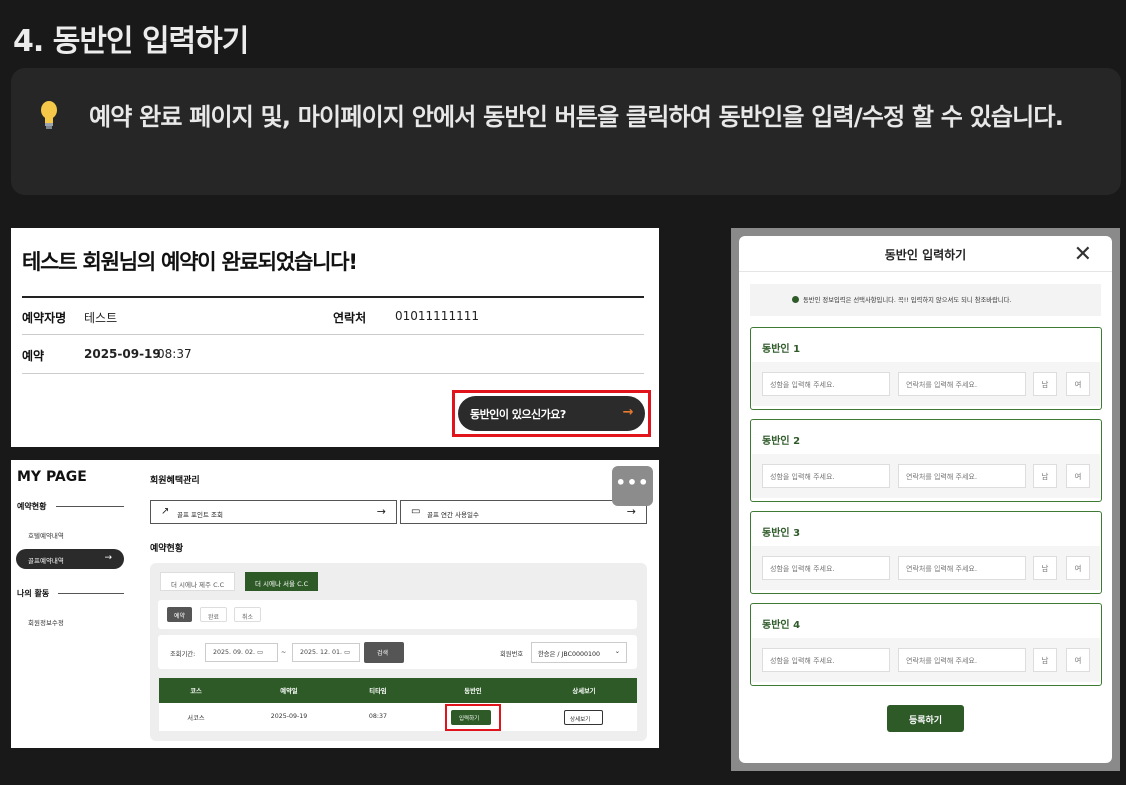 Image resolution: width=1126 pixels, height=785 pixels. Describe the element at coordinates (781, 441) in the screenshot. I see `companion-label: 동반인 2` at that location.